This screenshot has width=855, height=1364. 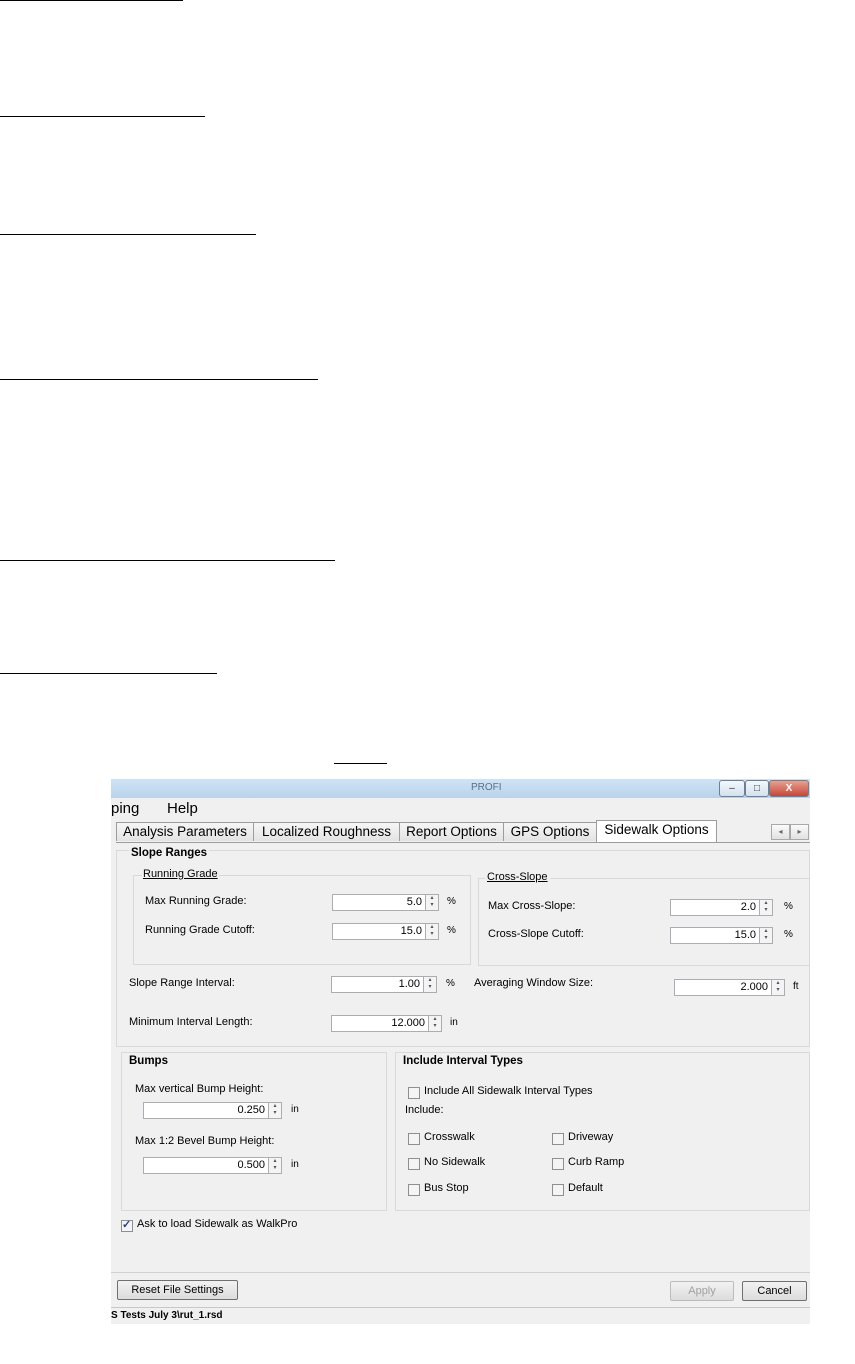 I want to click on max-running-grade-value: 5.0, so click(x=379, y=902).